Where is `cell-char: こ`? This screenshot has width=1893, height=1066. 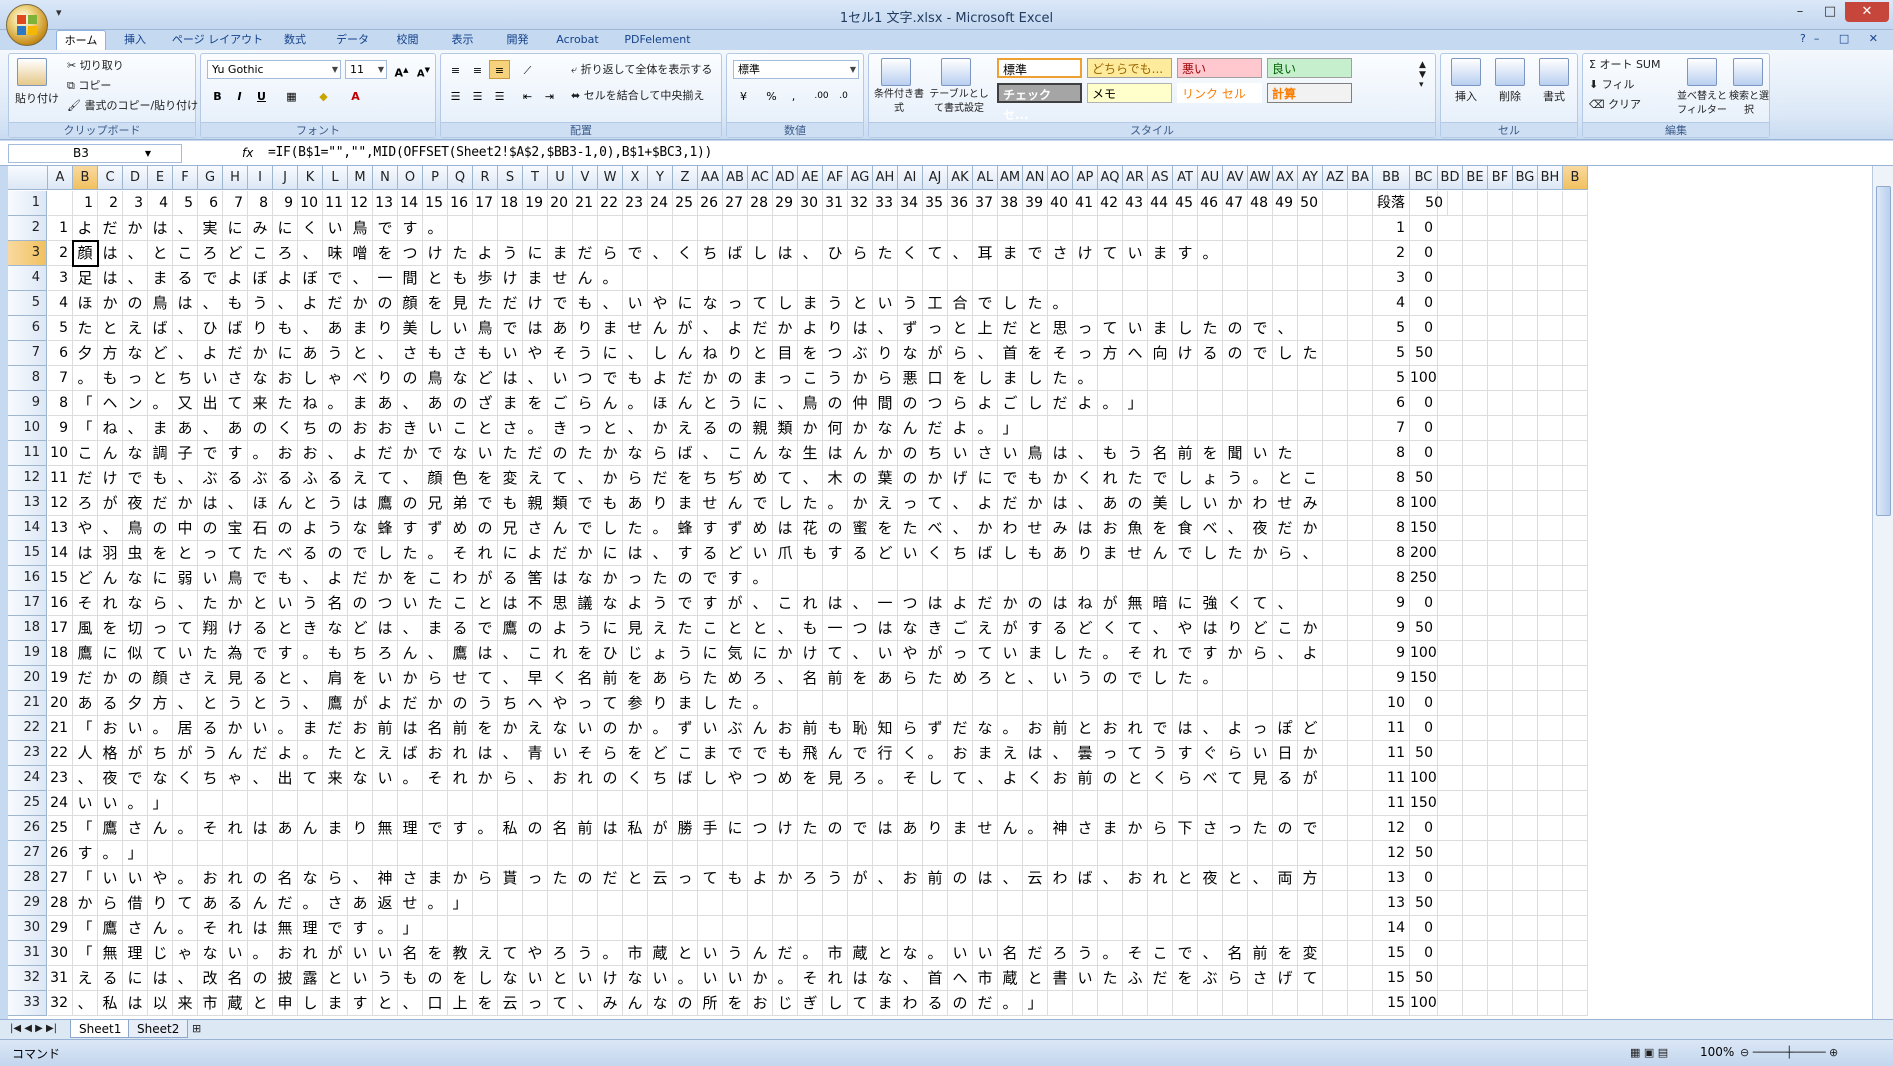 cell-char: こ is located at coordinates (535, 653).